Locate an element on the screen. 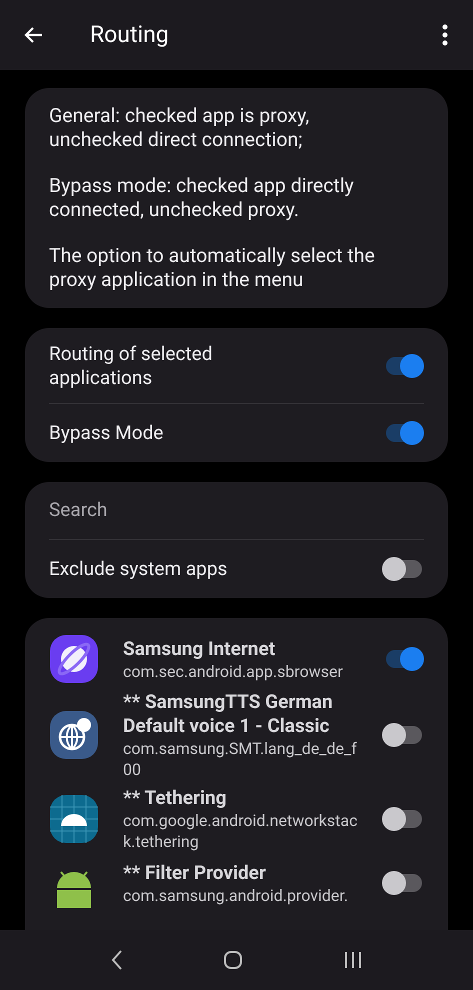 The width and height of the screenshot is (473, 990). home-icon is located at coordinates (233, 960).